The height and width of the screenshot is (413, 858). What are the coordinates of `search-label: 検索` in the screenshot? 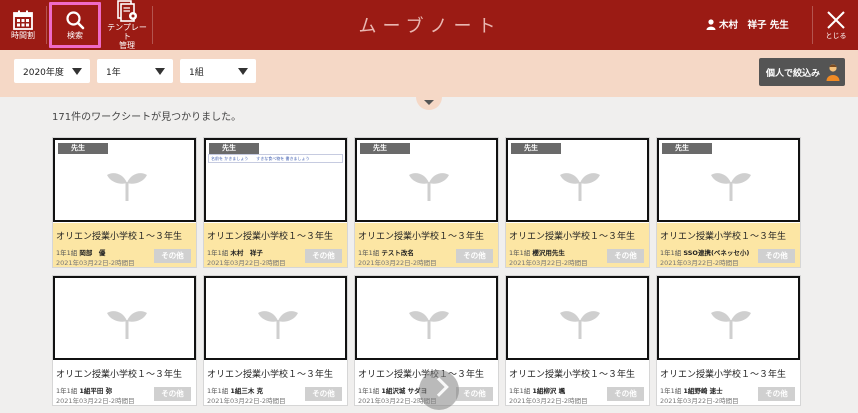 It's located at (75, 35).